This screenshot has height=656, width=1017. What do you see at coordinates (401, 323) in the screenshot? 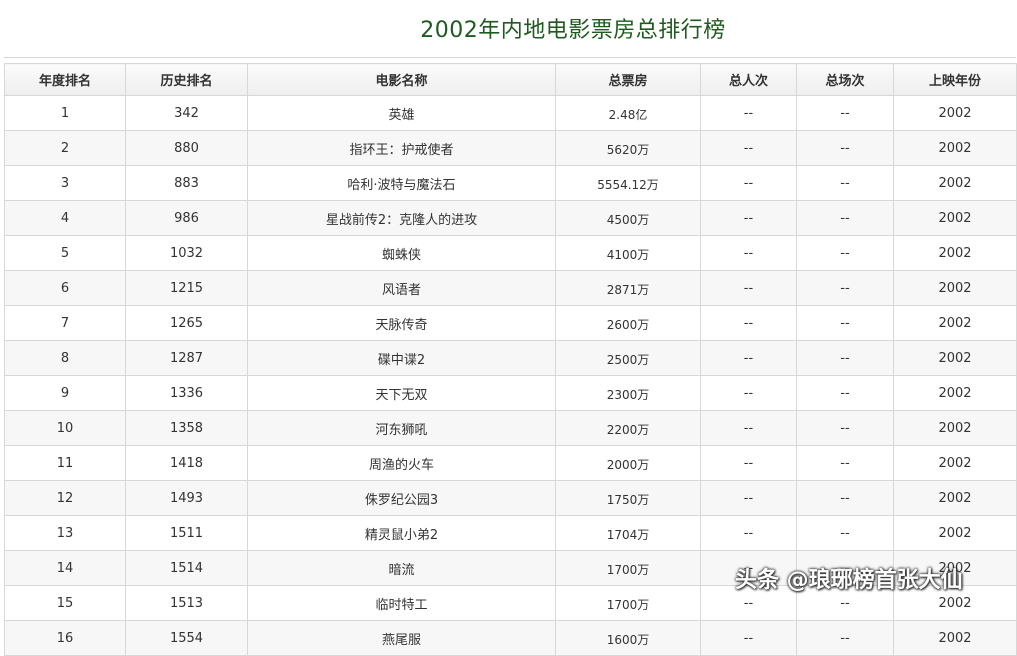
I see `film-link: 天脉传奇` at bounding box center [401, 323].